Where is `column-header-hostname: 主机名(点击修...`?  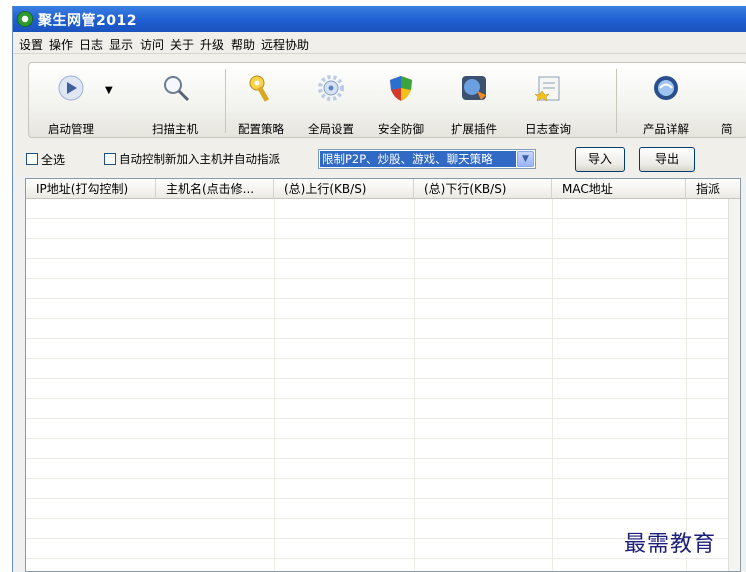
column-header-hostname: 主机名(点击修... is located at coordinates (215, 189).